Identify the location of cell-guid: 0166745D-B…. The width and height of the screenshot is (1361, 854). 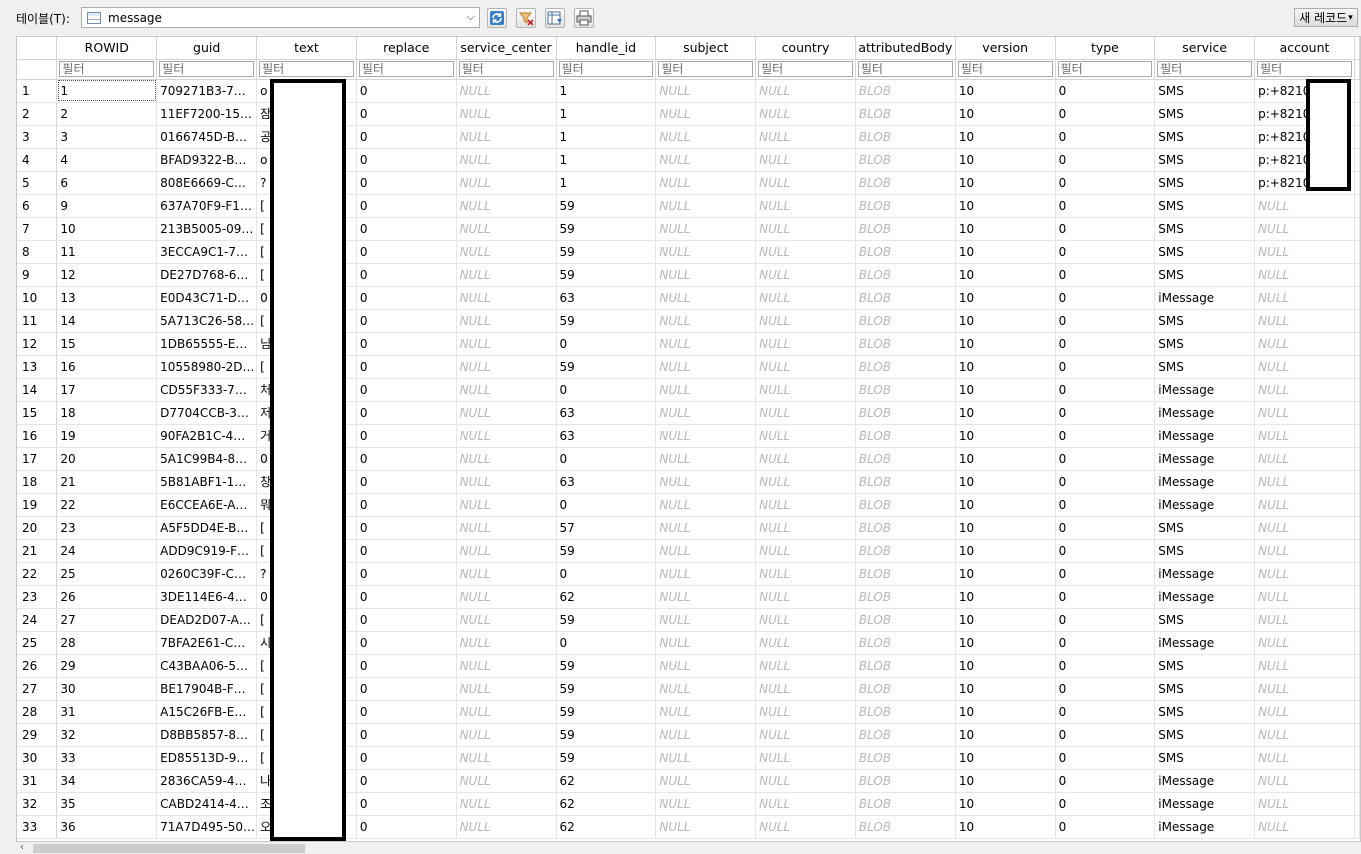
(207, 137).